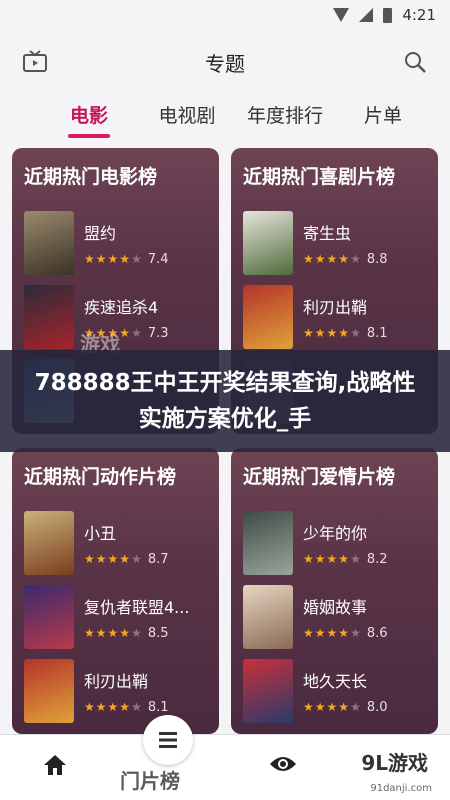 The width and height of the screenshot is (450, 800). I want to click on movie-title: 婚姻故事, so click(335, 607).